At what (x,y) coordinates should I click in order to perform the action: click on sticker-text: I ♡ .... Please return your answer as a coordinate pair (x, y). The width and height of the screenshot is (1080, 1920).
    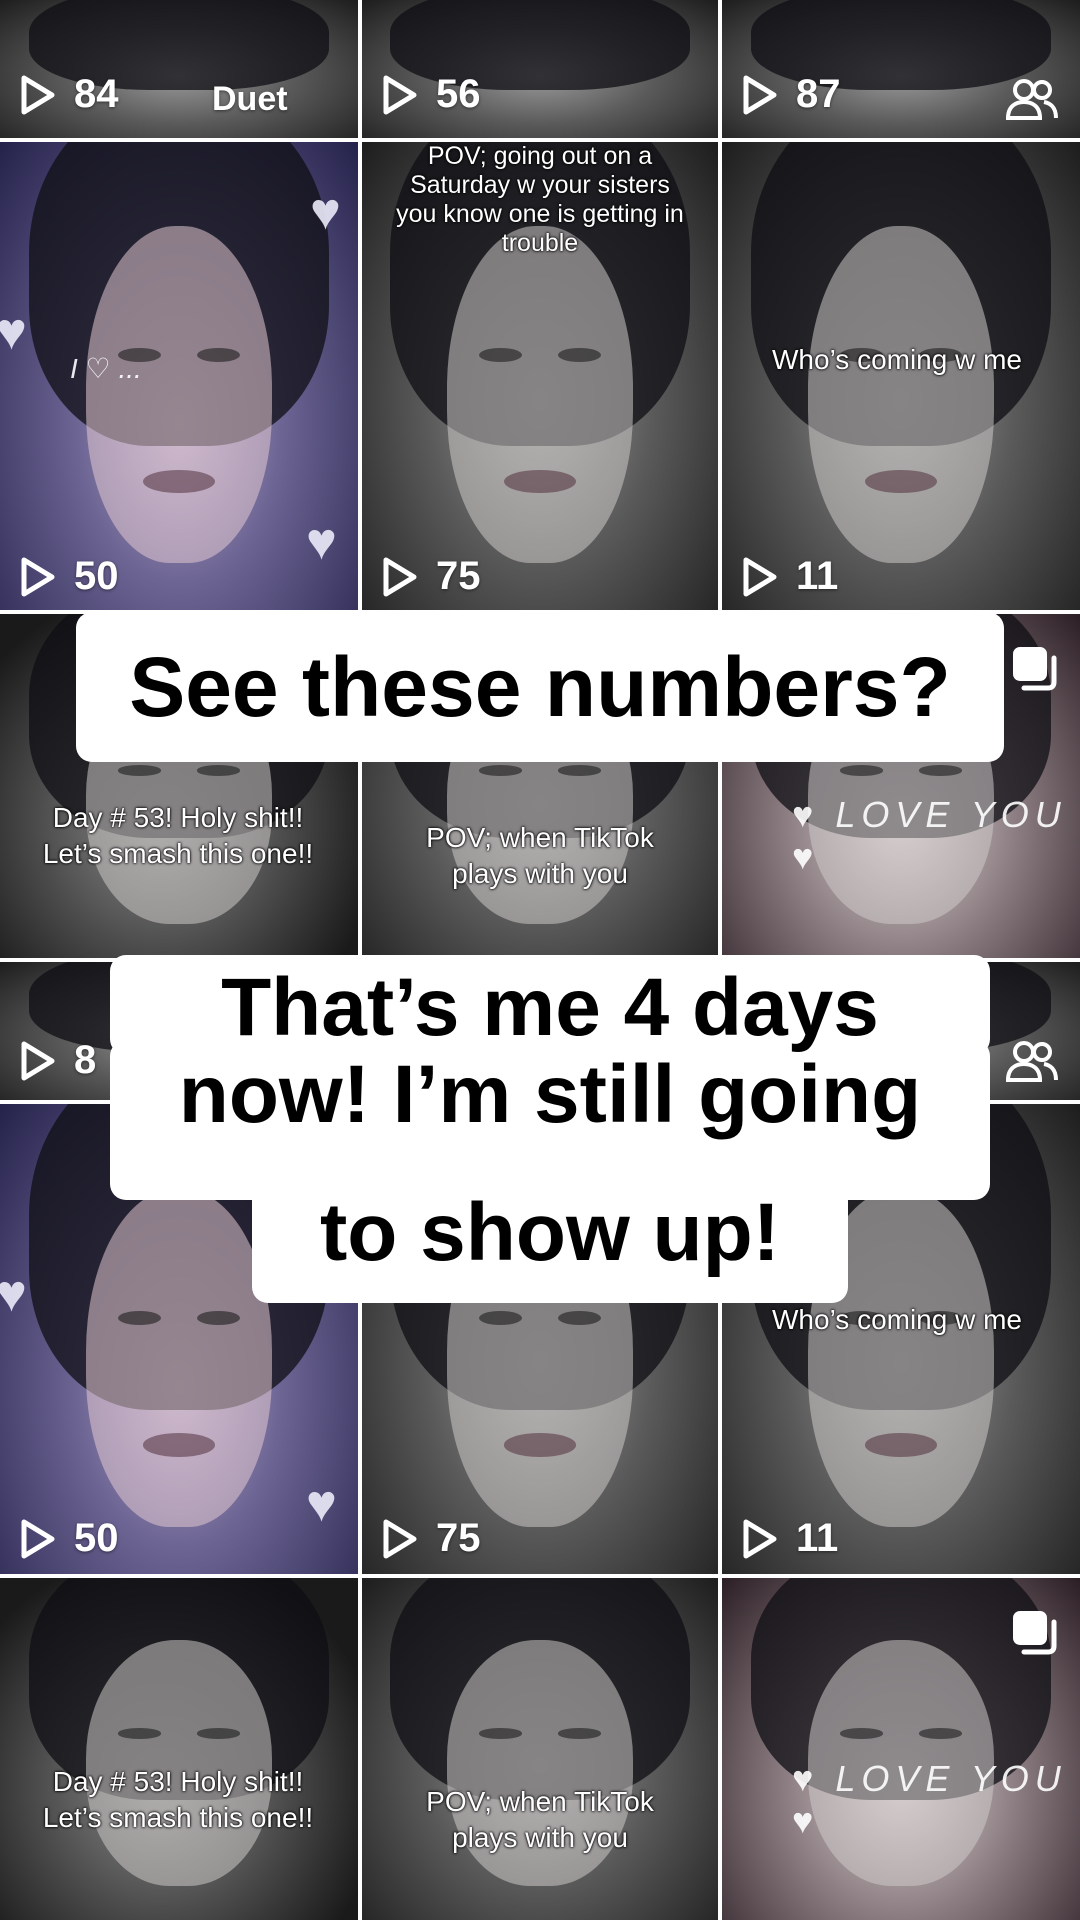
    Looking at the image, I should click on (106, 368).